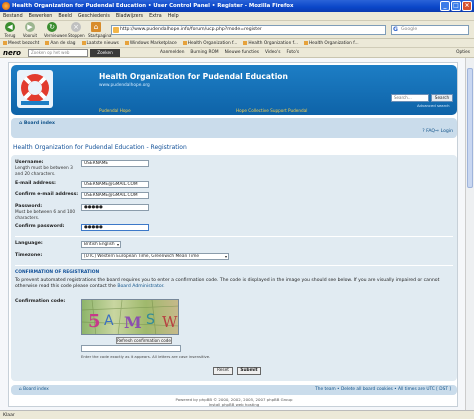  Describe the element at coordinates (109, 321) in the screenshot. I see `svg-text: A` at that location.